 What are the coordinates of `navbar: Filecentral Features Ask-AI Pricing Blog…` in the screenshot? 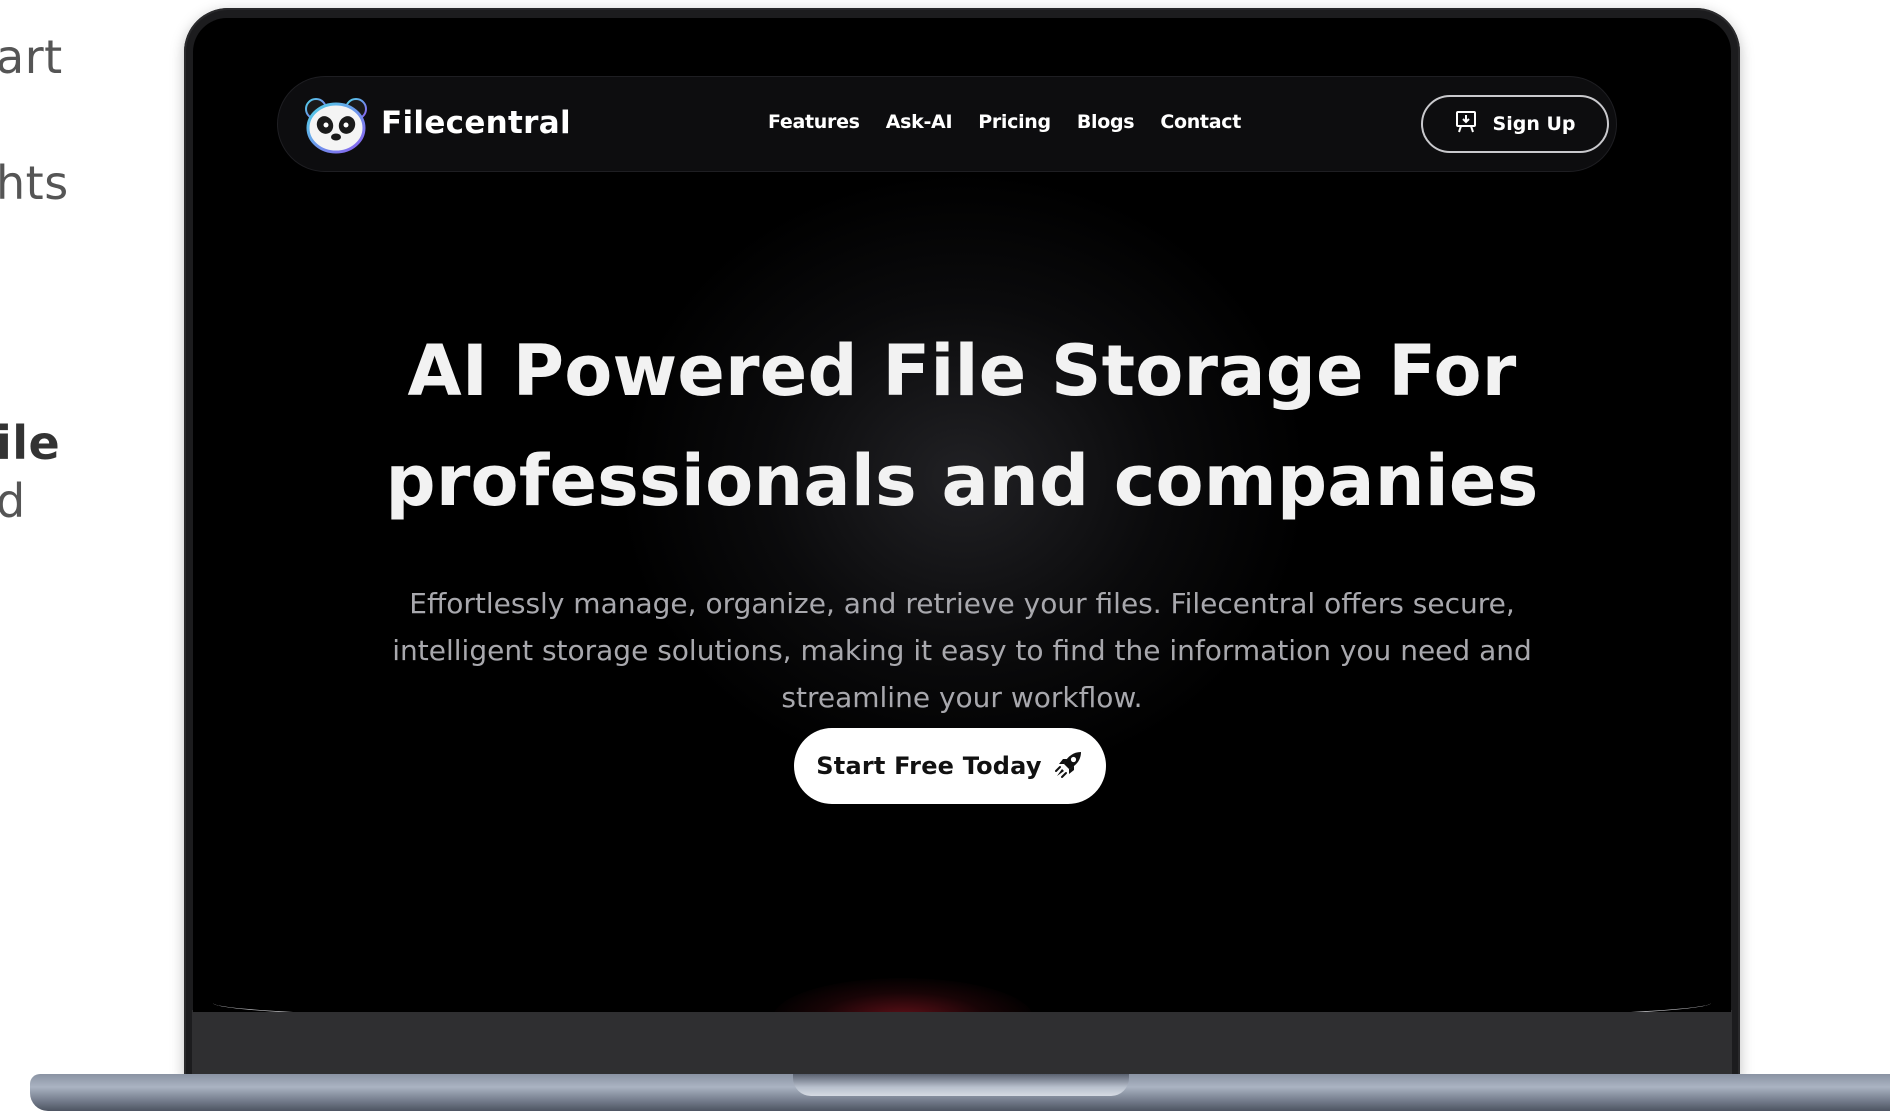 It's located at (947, 124).